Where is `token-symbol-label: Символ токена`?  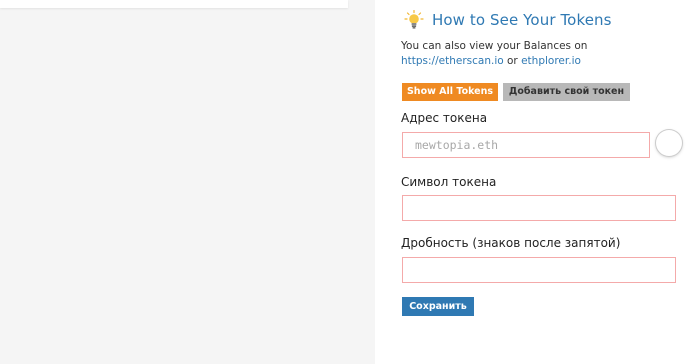
token-symbol-label: Символ токена is located at coordinates (449, 182).